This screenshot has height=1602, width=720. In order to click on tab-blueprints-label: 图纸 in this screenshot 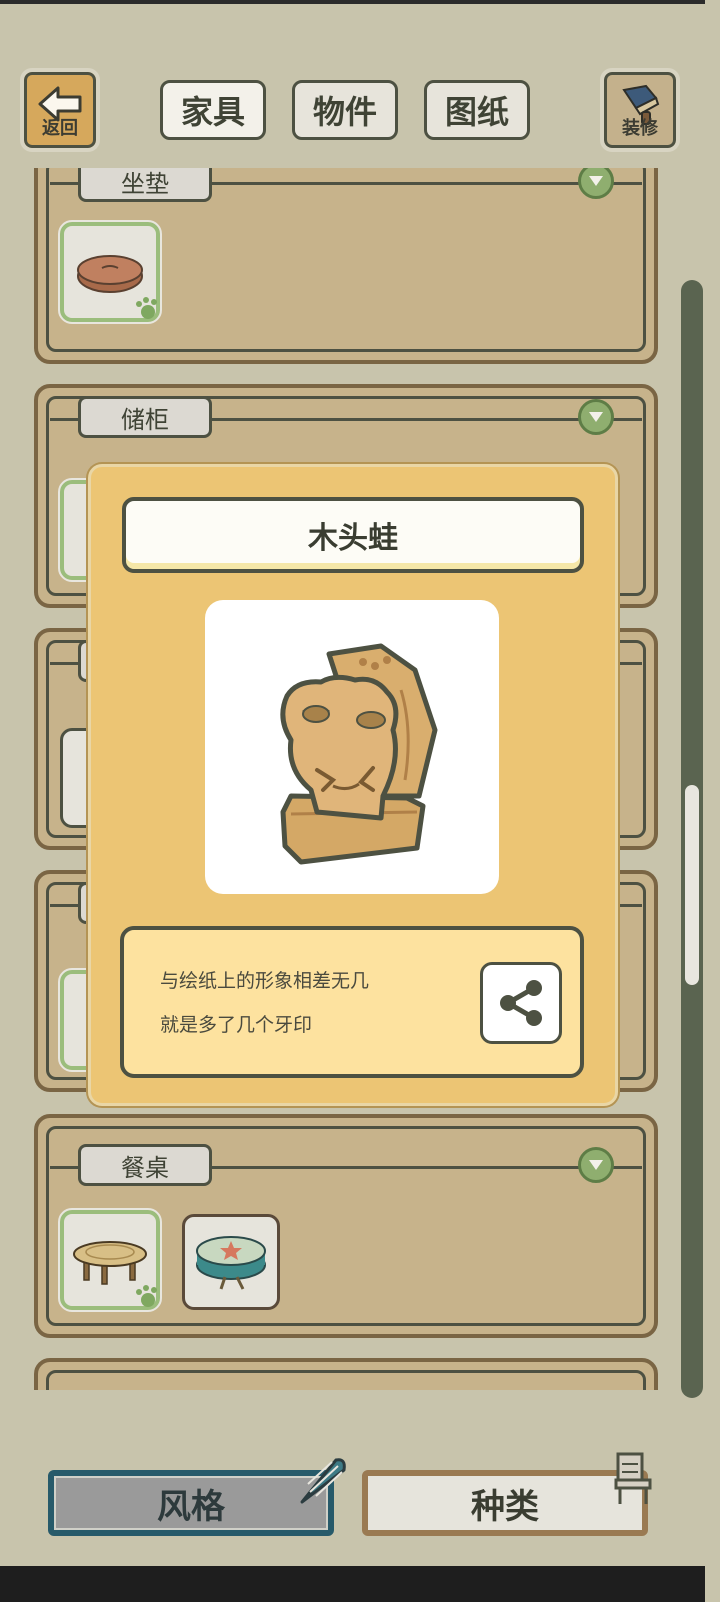, I will do `click(476, 112)`.